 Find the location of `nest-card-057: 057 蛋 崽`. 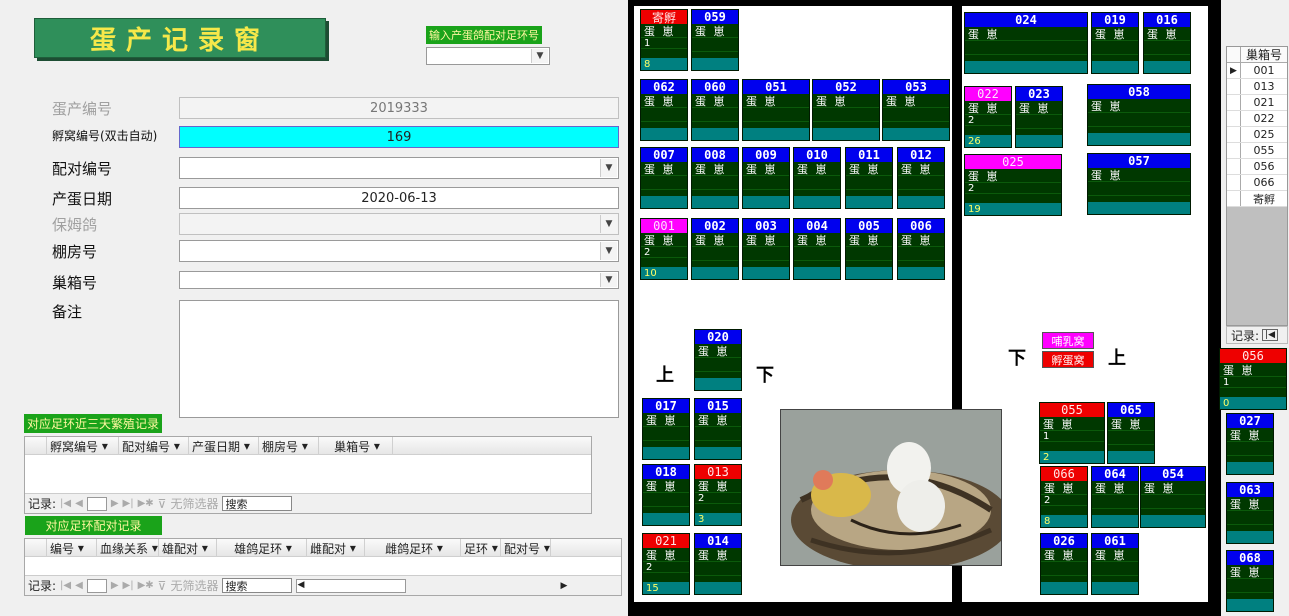

nest-card-057: 057 蛋 崽 is located at coordinates (1139, 184).